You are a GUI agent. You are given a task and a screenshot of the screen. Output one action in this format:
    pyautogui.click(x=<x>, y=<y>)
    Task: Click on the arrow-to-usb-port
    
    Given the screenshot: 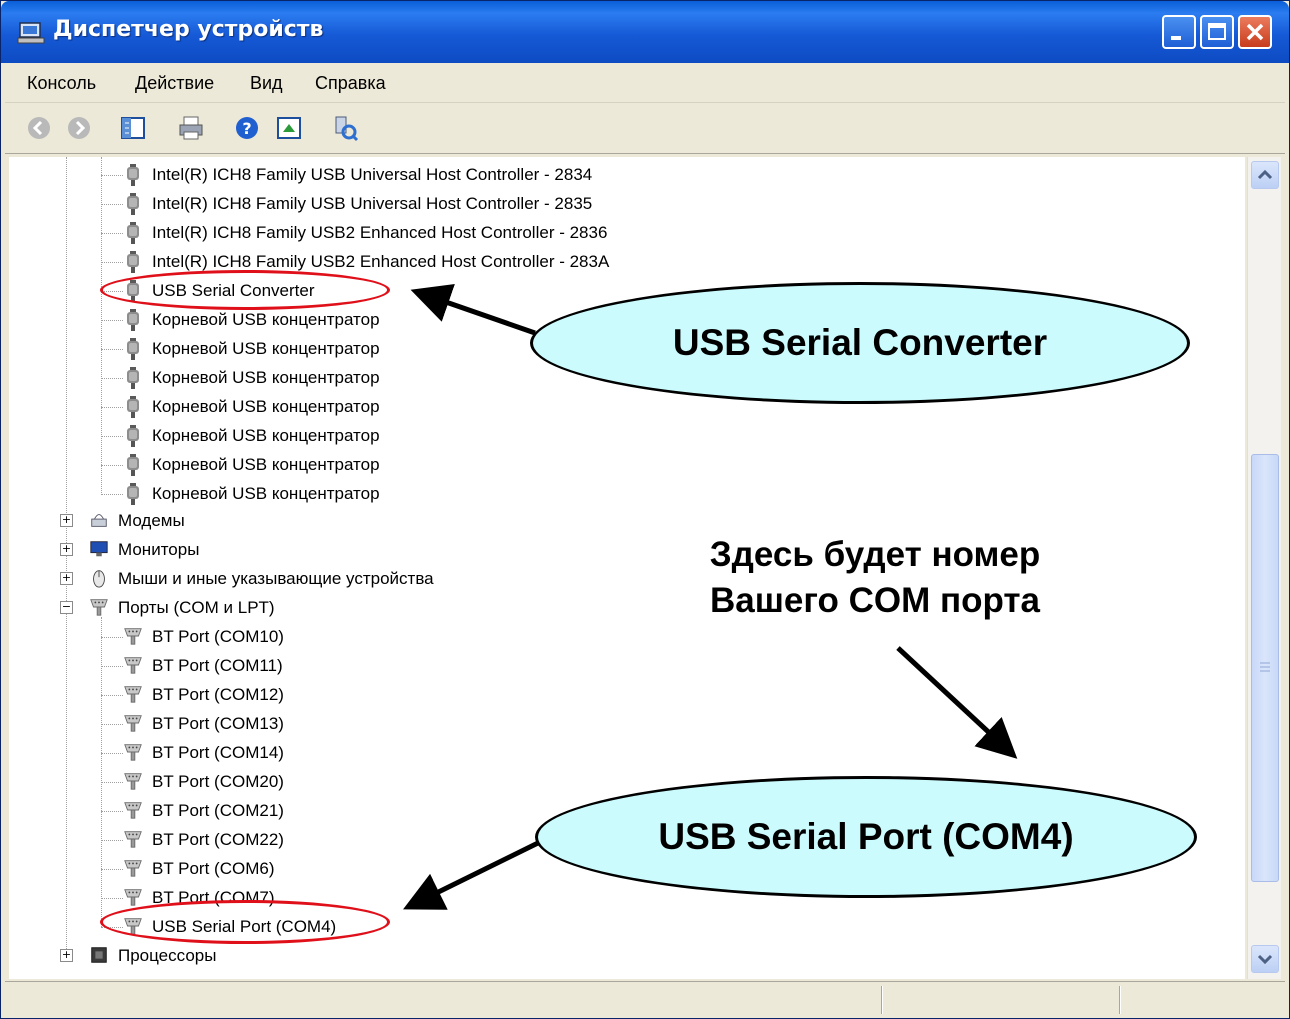 What is the action you would take?
    pyautogui.click(x=472, y=874)
    